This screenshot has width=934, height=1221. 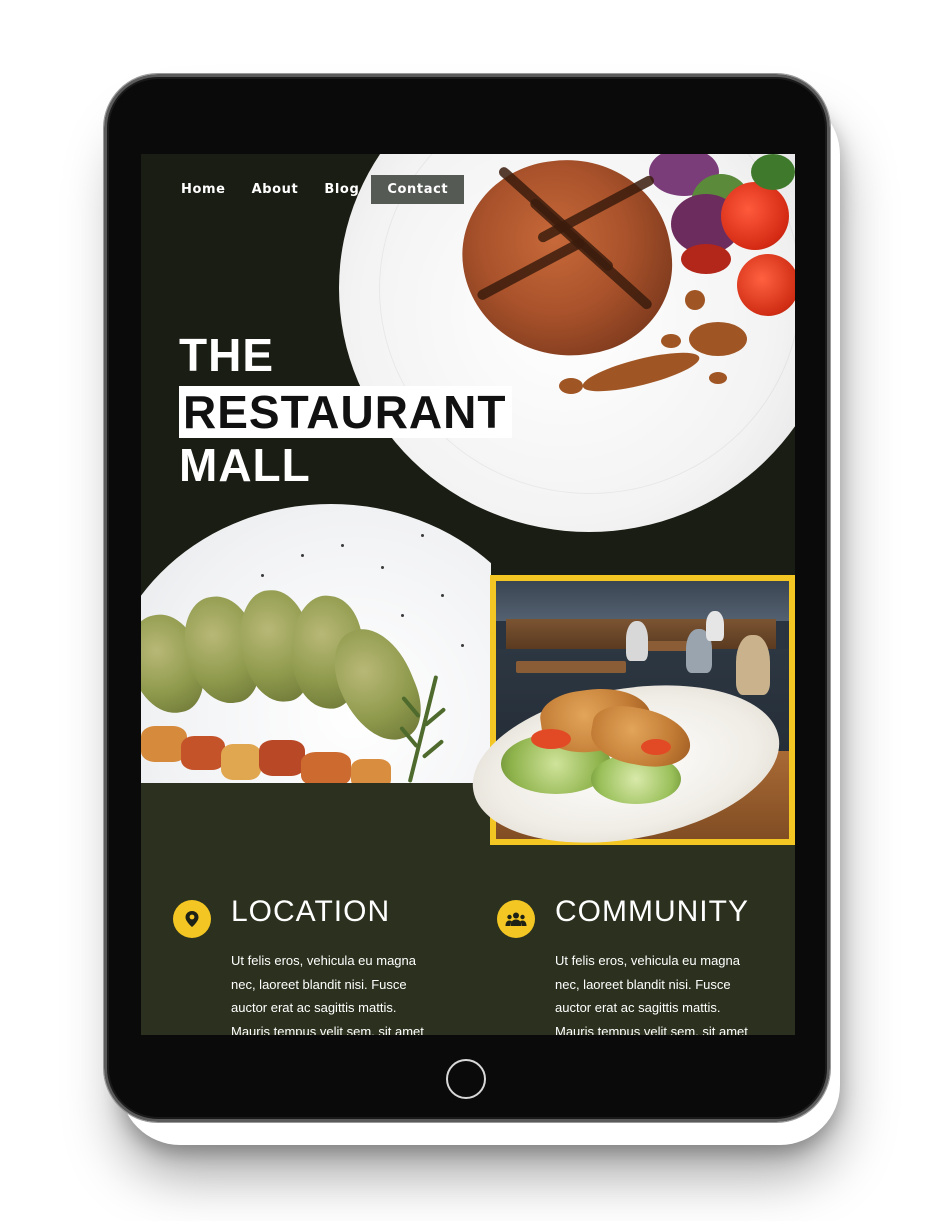 What do you see at coordinates (418, 189) in the screenshot?
I see `nav-contact: Contact` at bounding box center [418, 189].